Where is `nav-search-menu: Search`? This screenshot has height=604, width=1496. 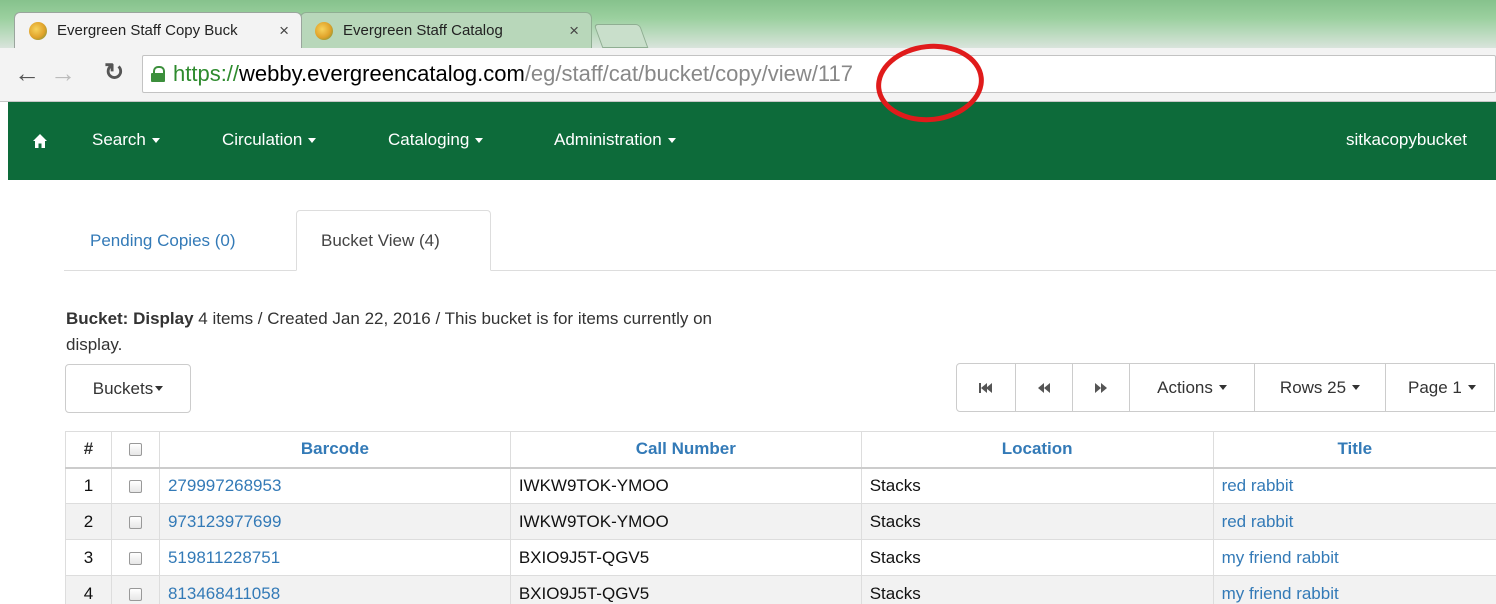 nav-search-menu: Search is located at coordinates (126, 140).